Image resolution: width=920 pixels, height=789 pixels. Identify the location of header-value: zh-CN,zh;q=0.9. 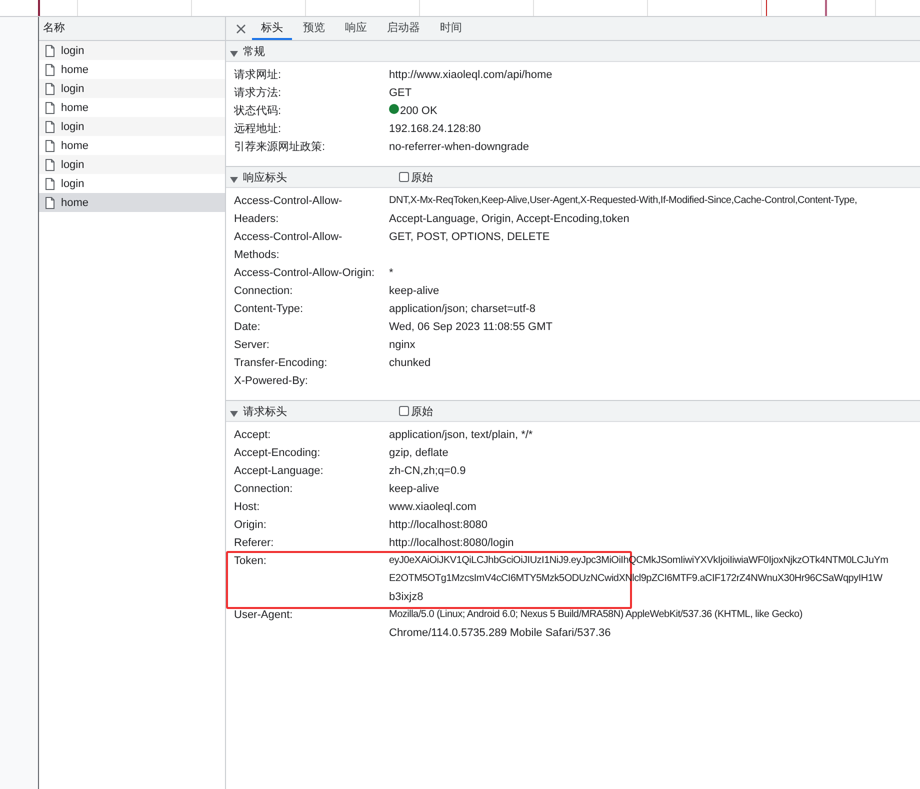
(427, 471).